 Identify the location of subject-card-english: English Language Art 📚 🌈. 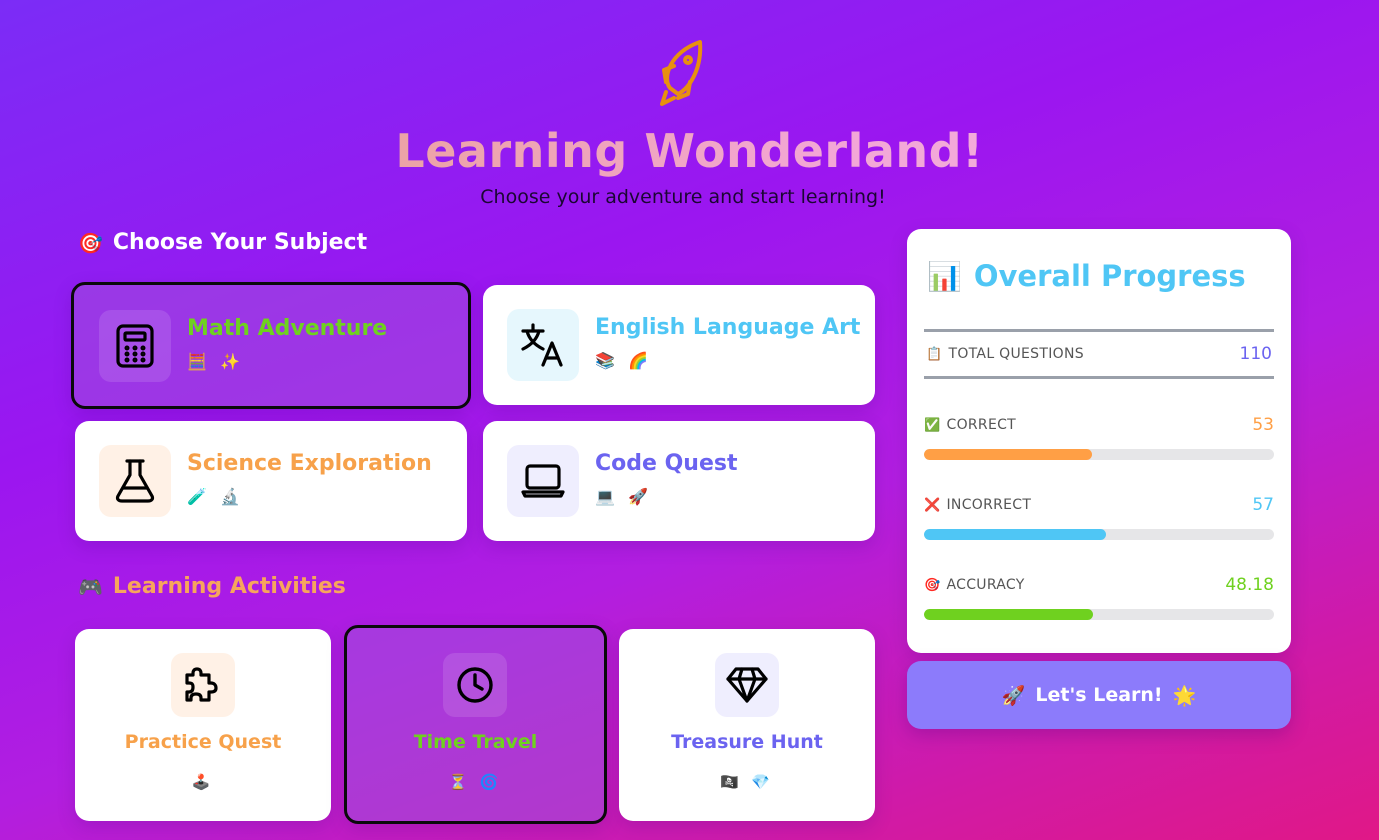
(679, 345).